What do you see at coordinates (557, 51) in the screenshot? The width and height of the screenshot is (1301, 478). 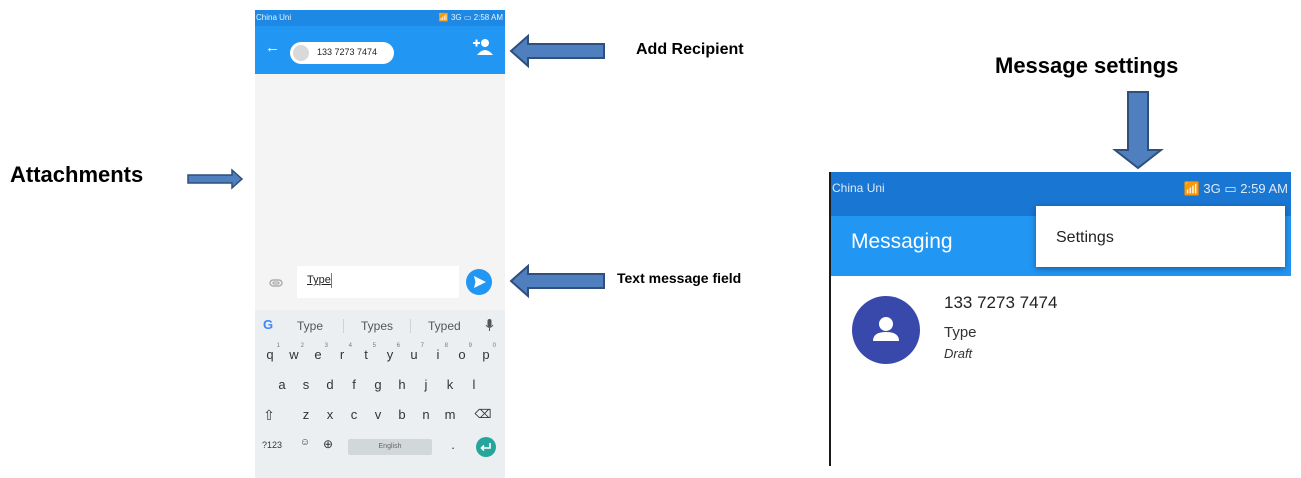 I see `add-recipient-arrow` at bounding box center [557, 51].